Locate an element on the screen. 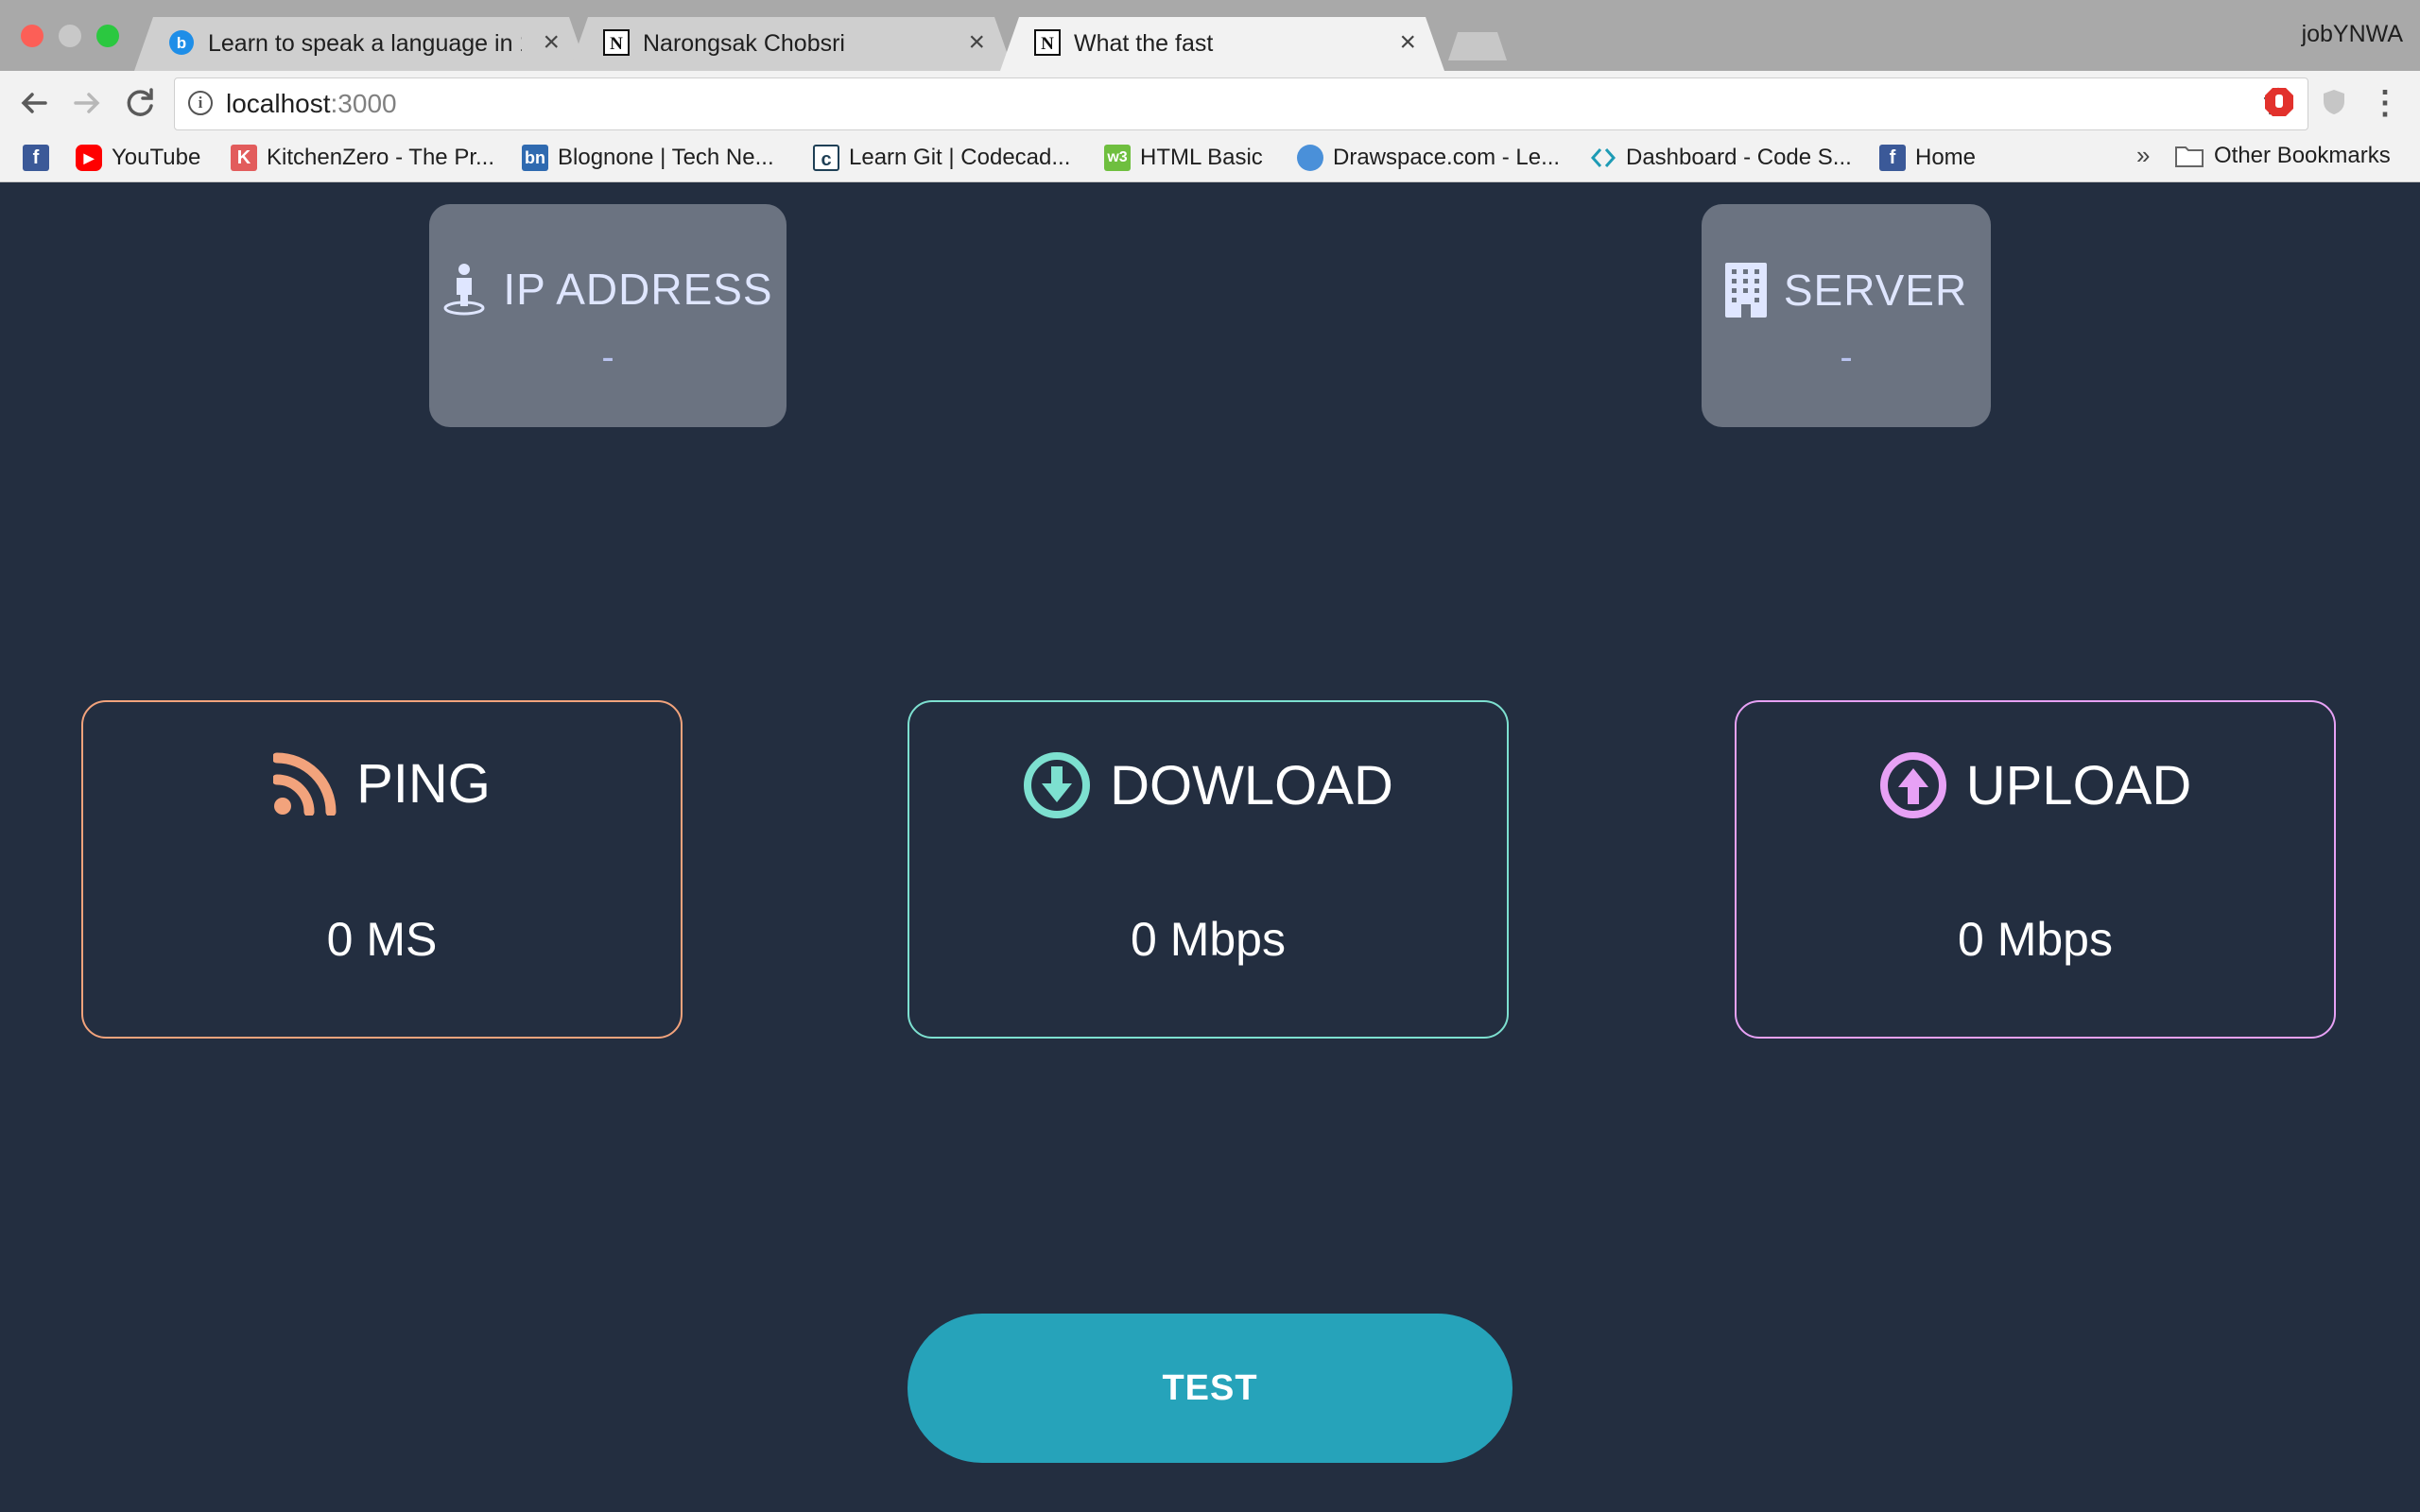 The height and width of the screenshot is (1512, 2420). ip-address-card: IP ADDRESS - is located at coordinates (607, 315).